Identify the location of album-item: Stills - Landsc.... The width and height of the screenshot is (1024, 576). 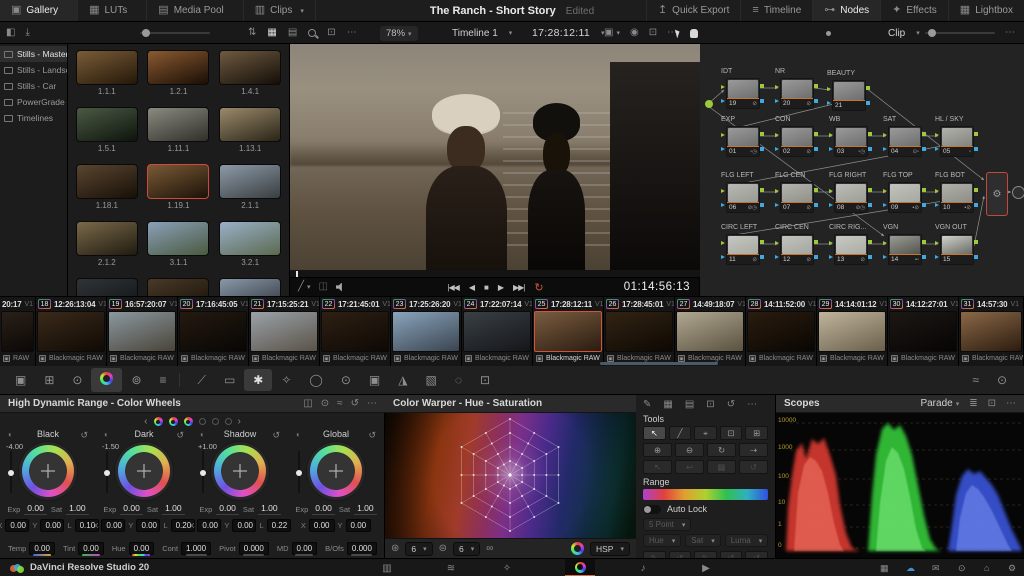
(33, 70).